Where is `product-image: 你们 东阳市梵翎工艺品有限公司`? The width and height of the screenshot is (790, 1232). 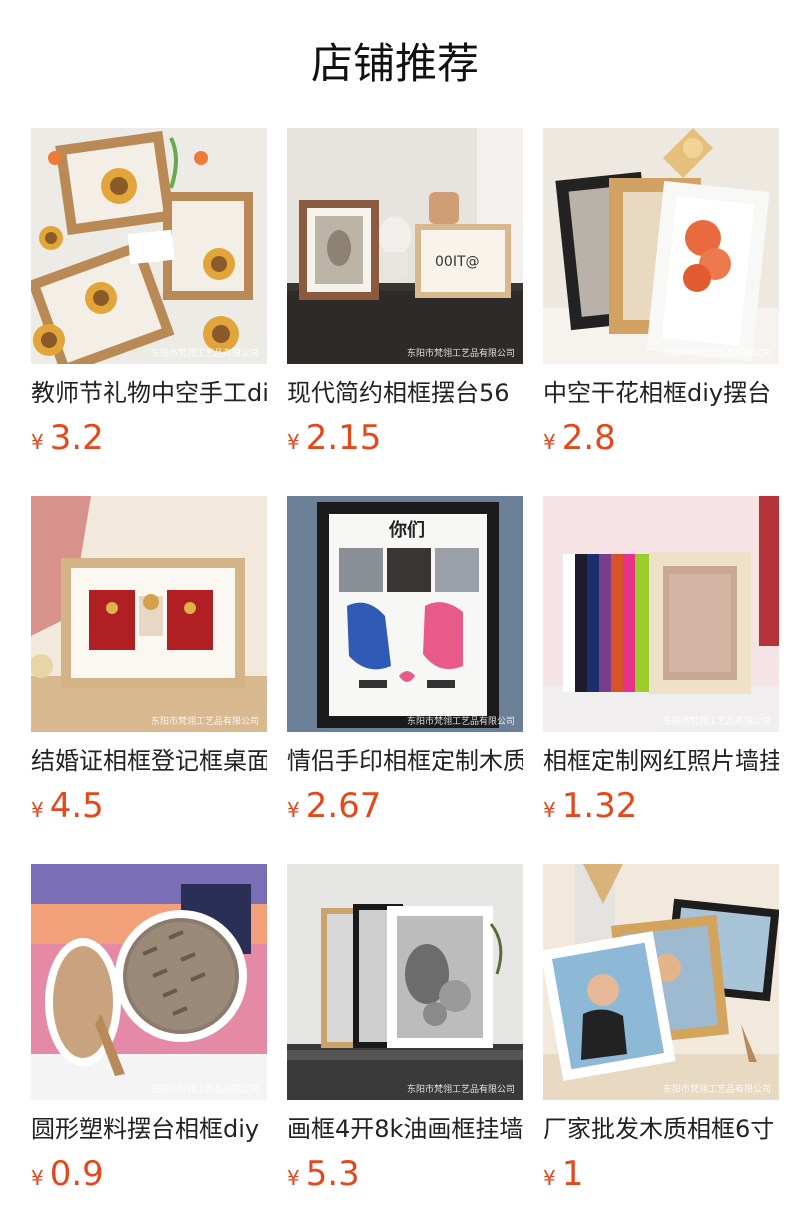 product-image: 你们 东阳市梵翎工艺品有限公司 is located at coordinates (405, 614).